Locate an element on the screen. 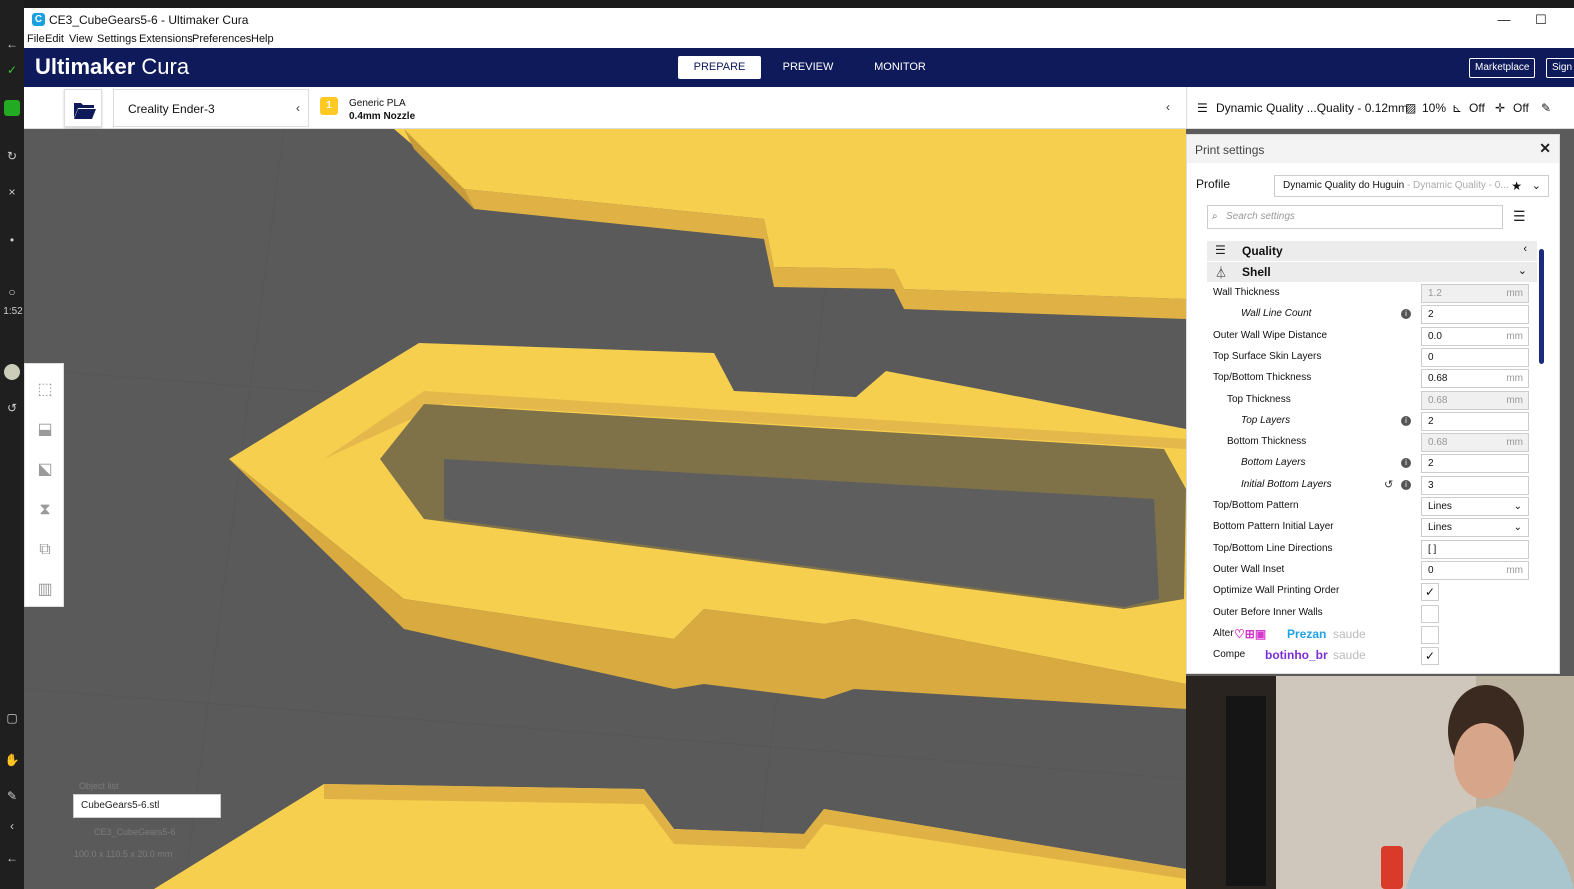 This screenshot has width=1574, height=889. loop-icon: ○ is located at coordinates (12, 292).